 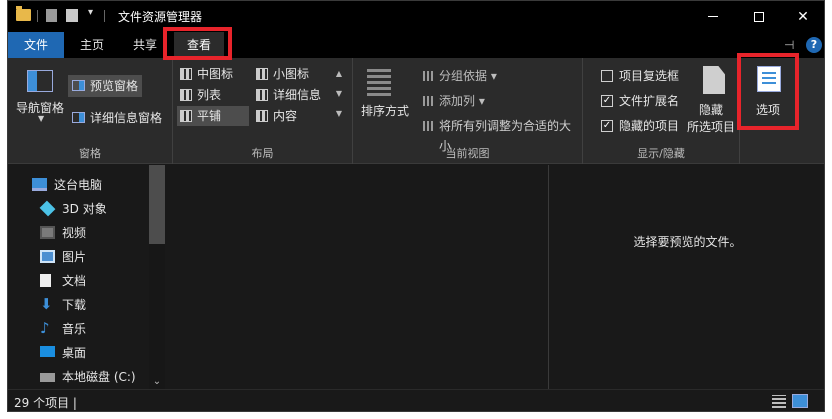 I want to click on nav-item-label: 下载, so click(x=74, y=305).